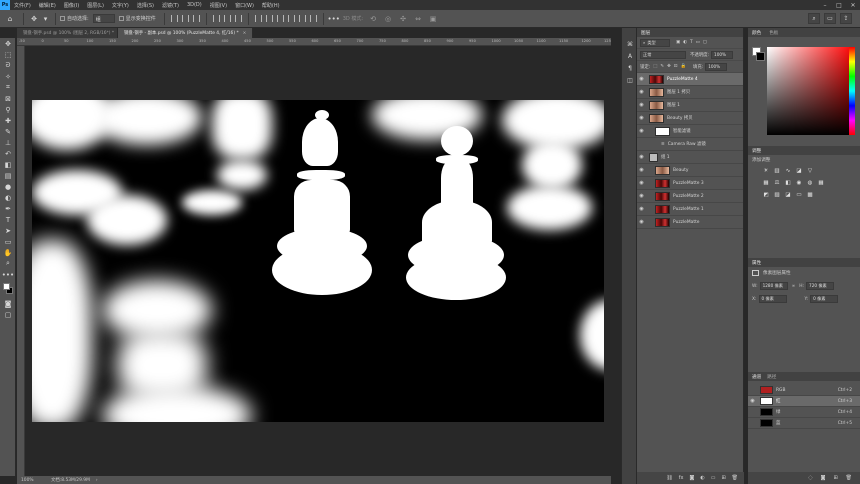 The height and width of the screenshot is (484, 860). What do you see at coordinates (820, 286) in the screenshot?
I see `height-input: 720 像素` at bounding box center [820, 286].